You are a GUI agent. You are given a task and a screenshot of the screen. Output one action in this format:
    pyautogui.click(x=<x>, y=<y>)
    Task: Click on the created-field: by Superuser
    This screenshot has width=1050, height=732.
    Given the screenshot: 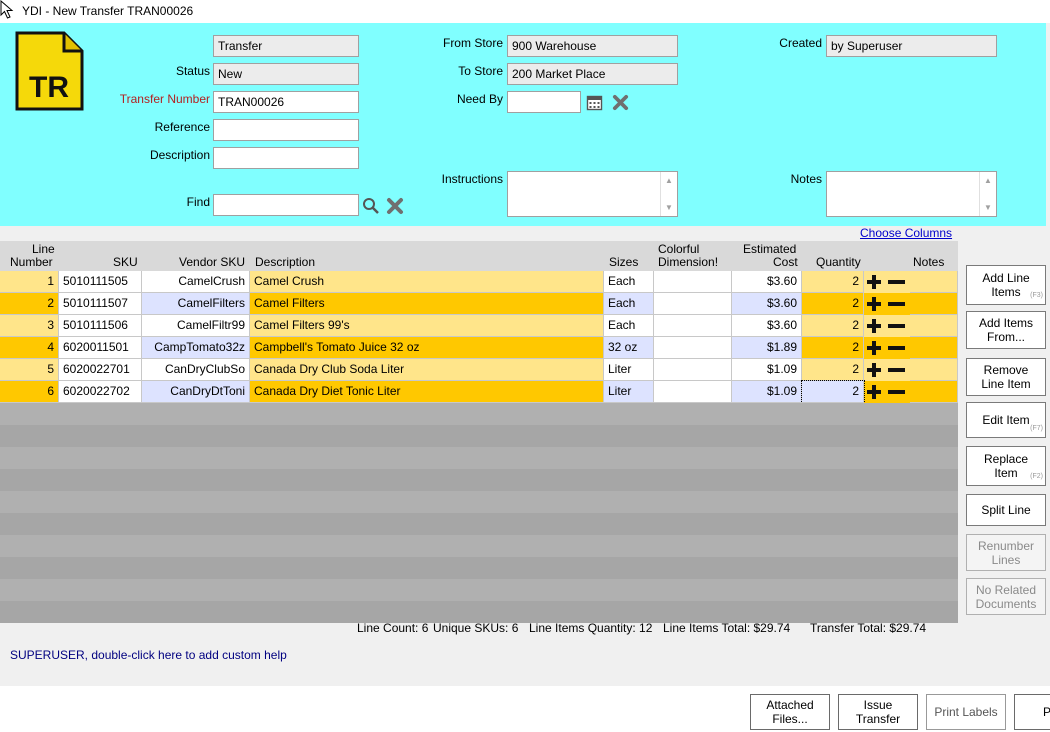 What is the action you would take?
    pyautogui.click(x=911, y=46)
    